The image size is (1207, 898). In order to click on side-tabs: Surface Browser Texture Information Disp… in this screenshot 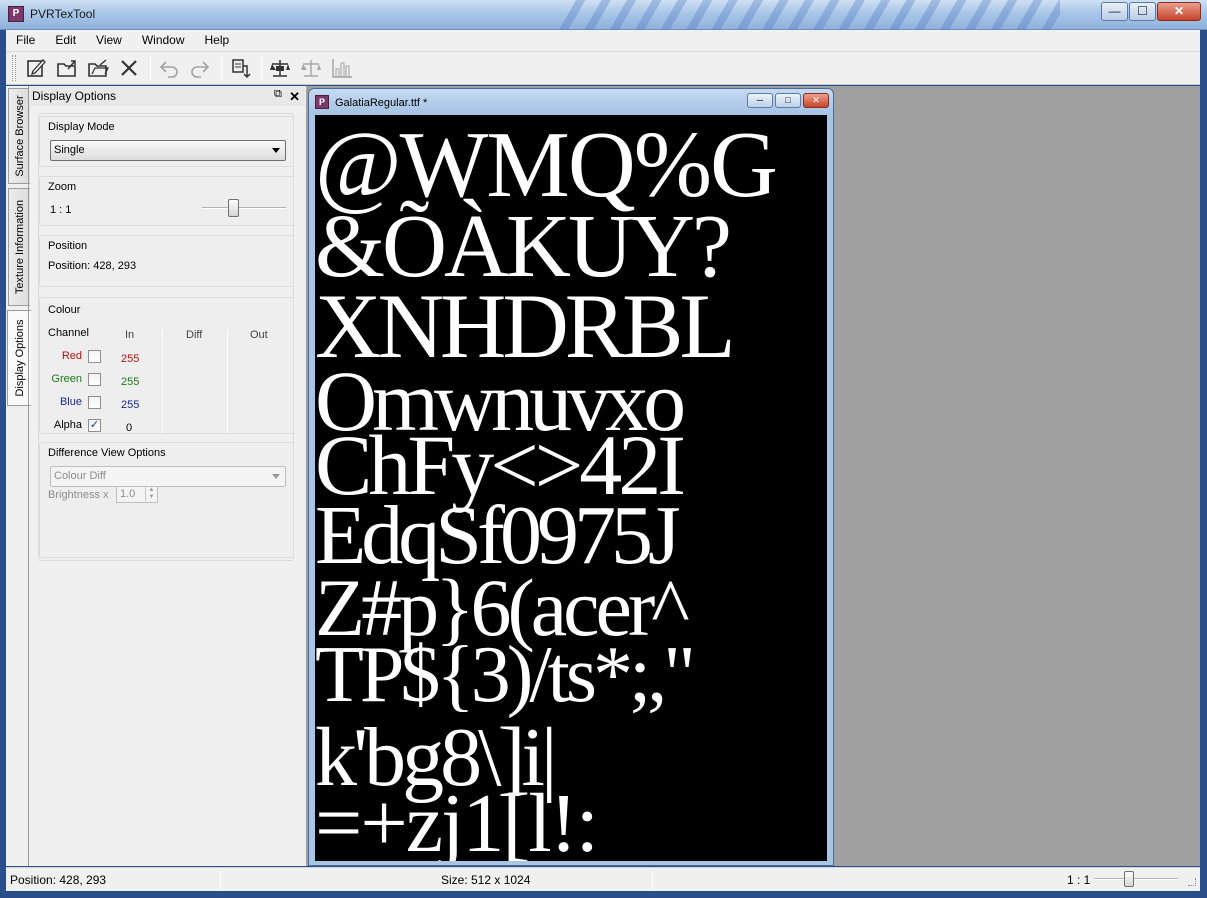, I will do `click(19, 468)`.